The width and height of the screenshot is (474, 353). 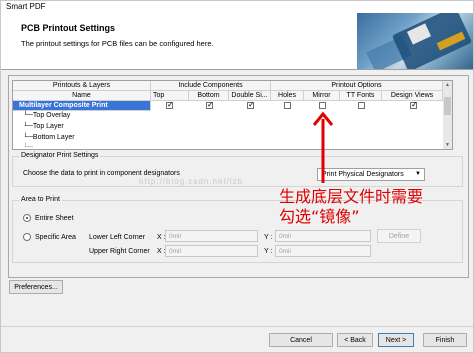 I want to click on scroll-down-icon: ▼, so click(x=447, y=145).